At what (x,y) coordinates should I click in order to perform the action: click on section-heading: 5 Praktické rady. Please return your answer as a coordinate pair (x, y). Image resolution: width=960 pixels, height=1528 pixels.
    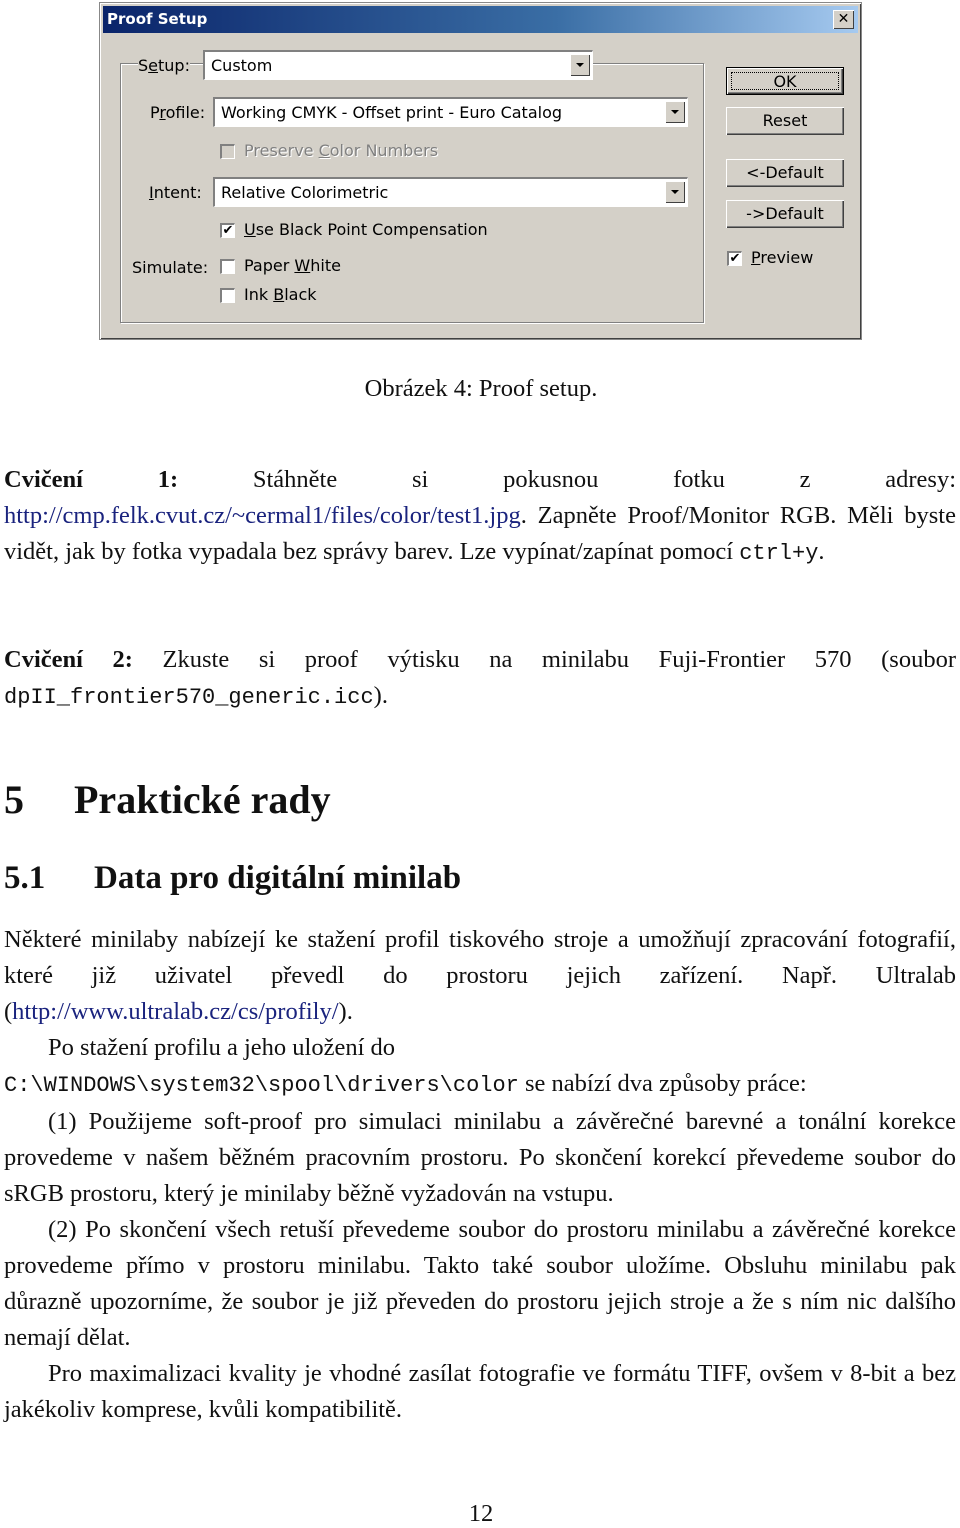
    Looking at the image, I should click on (167, 799).